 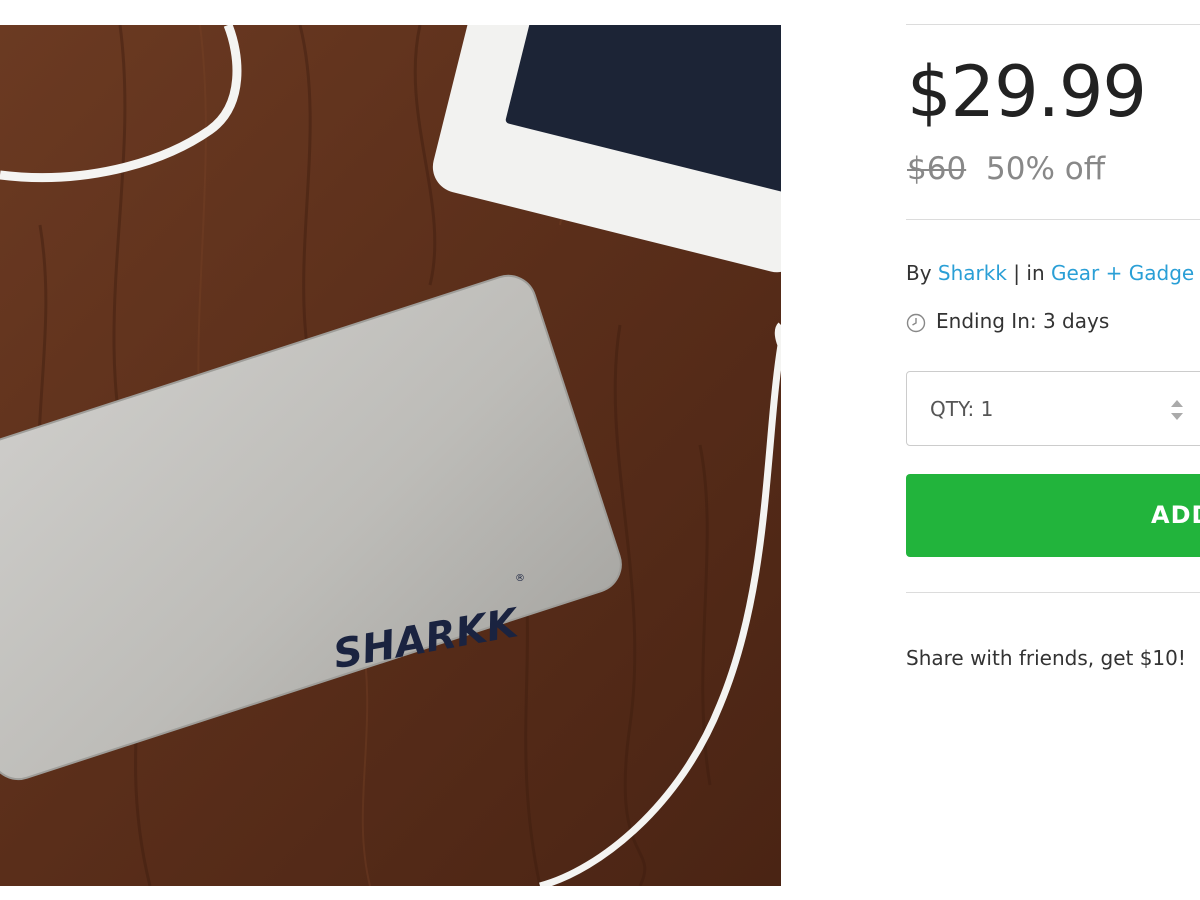 I want to click on original-price: $60, so click(x=937, y=169).